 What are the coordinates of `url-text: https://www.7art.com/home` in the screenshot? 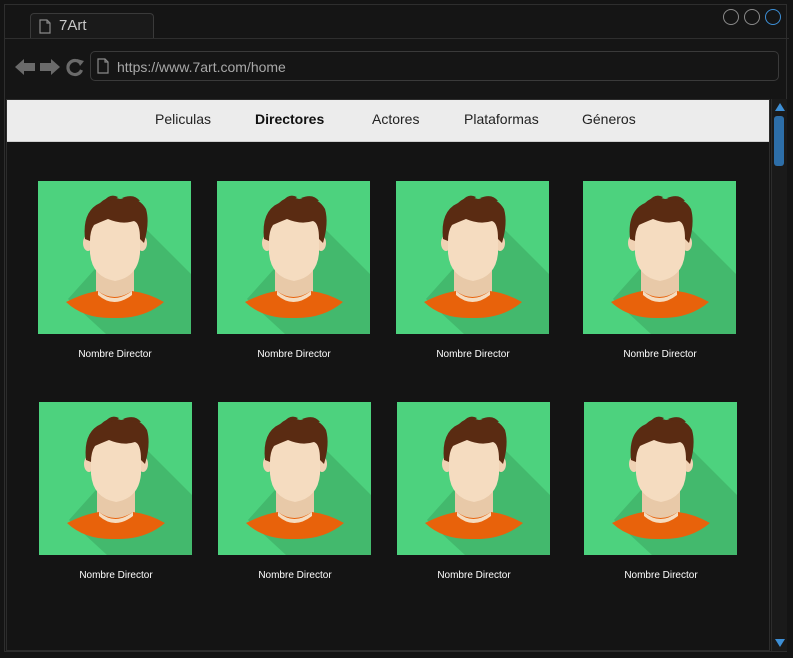 It's located at (201, 67).